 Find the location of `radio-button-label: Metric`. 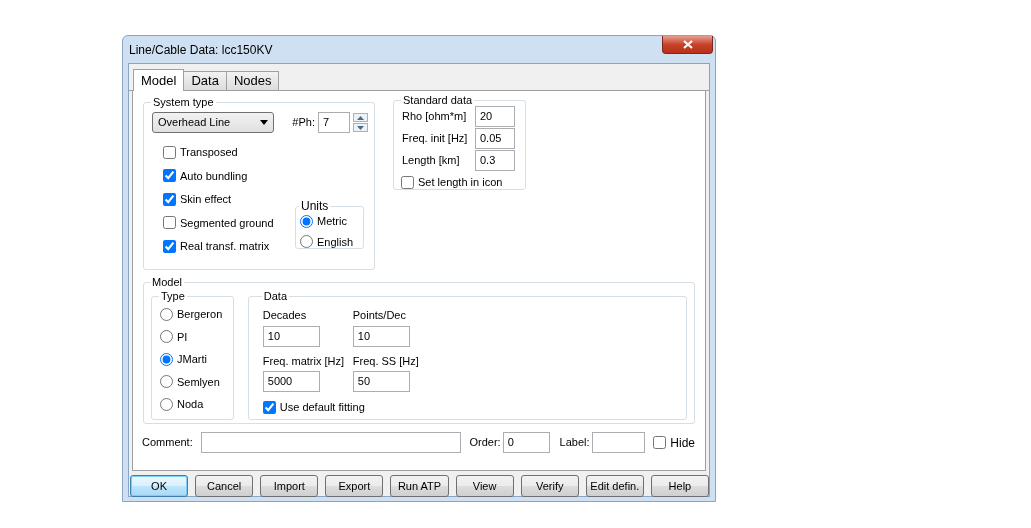

radio-button-label: Metric is located at coordinates (332, 221).